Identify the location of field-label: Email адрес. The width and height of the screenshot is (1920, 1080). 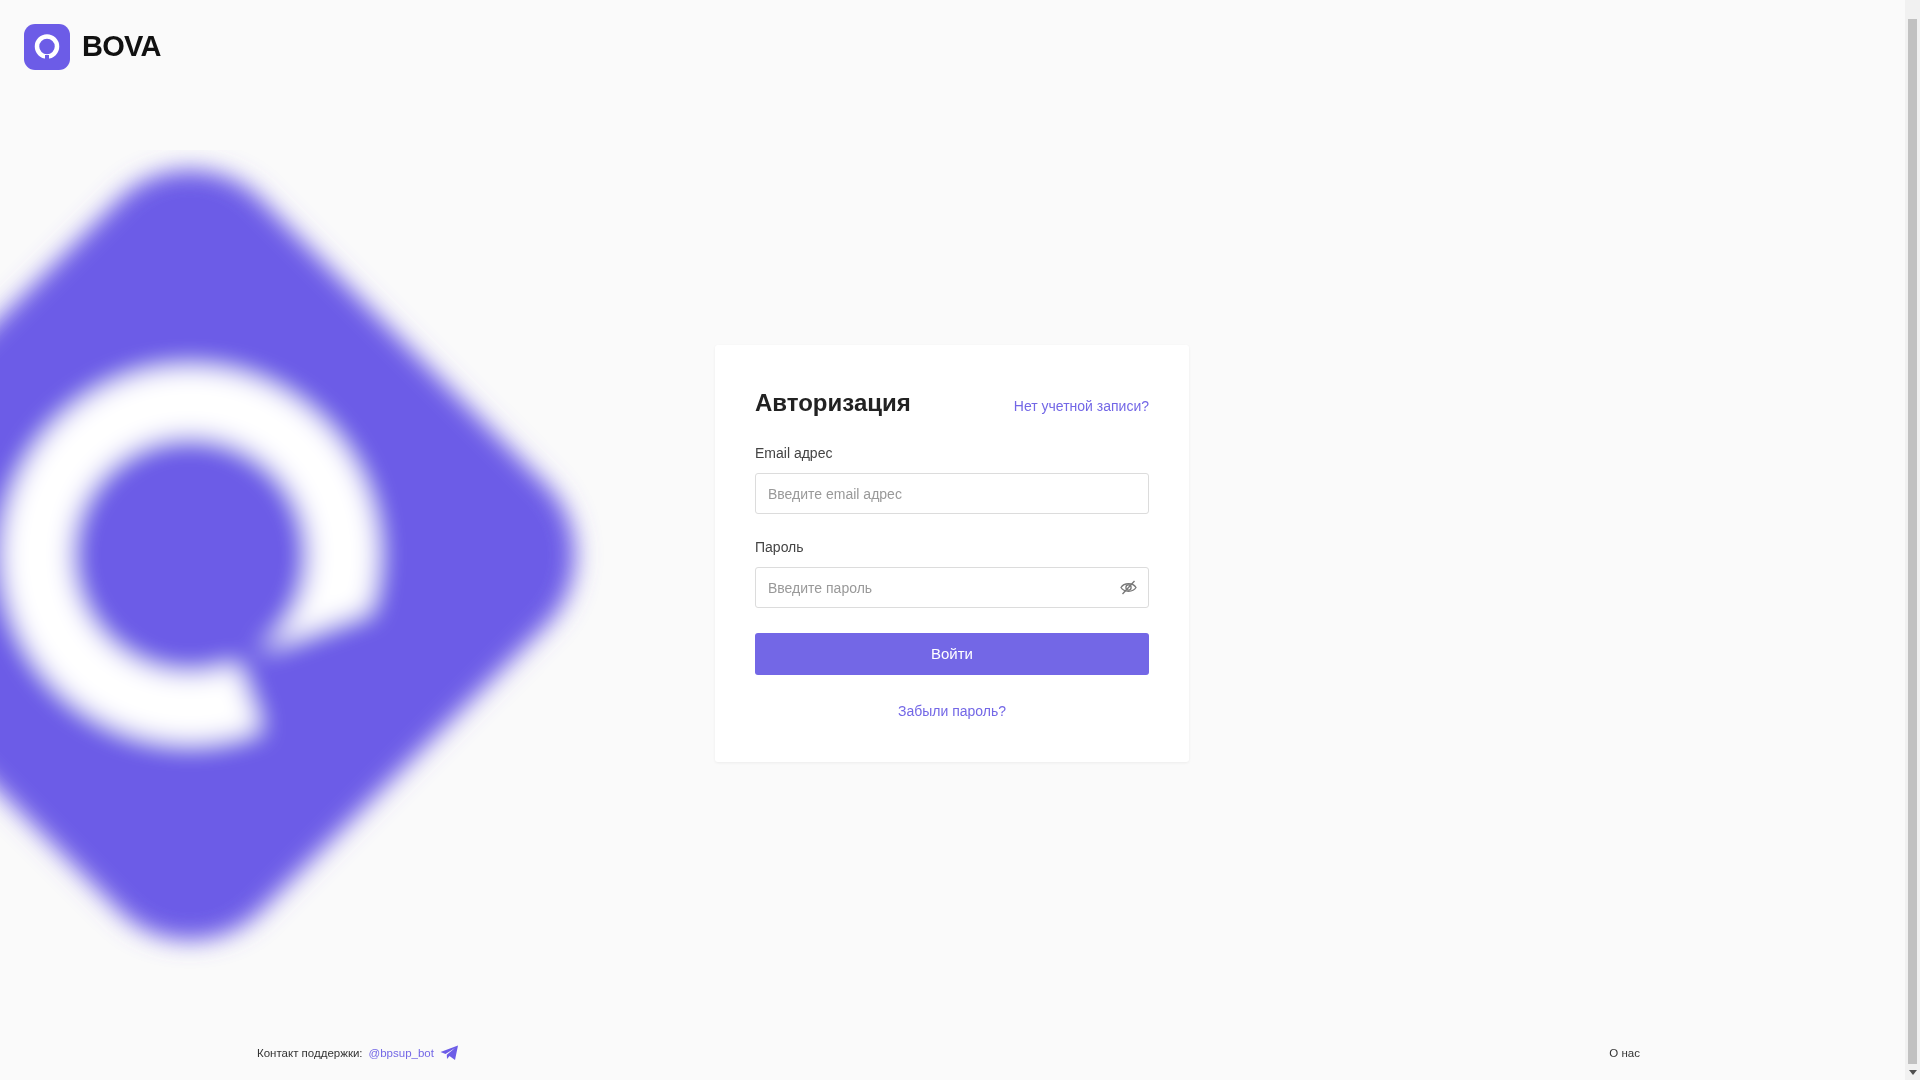
(794, 453).